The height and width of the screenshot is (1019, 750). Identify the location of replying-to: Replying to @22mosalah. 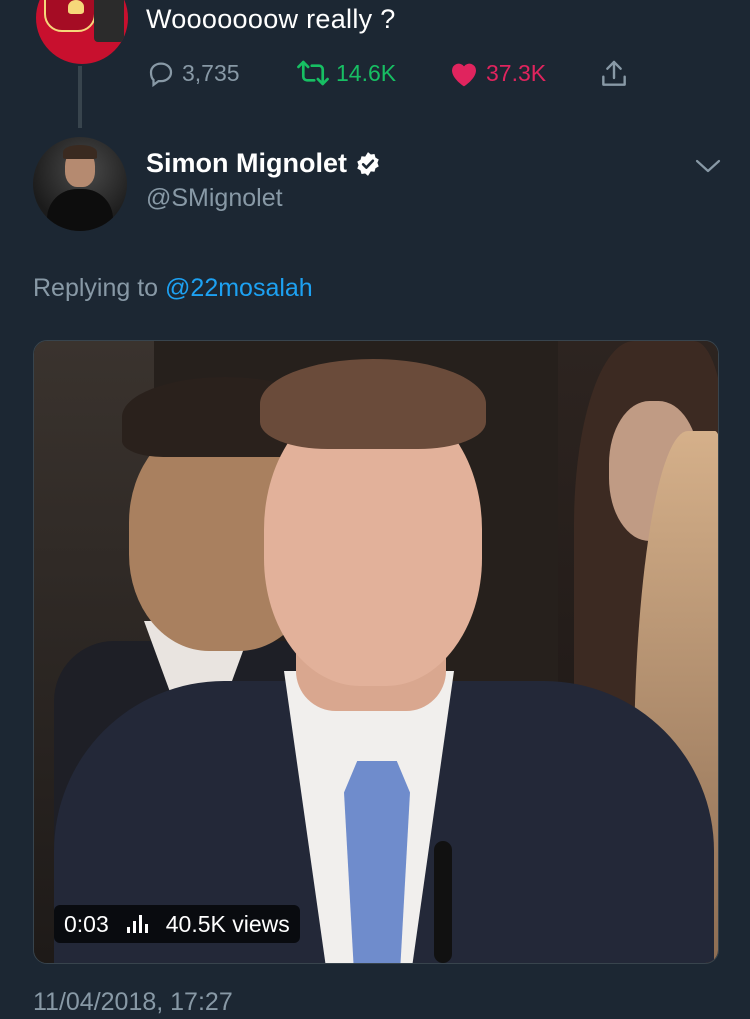
(173, 288).